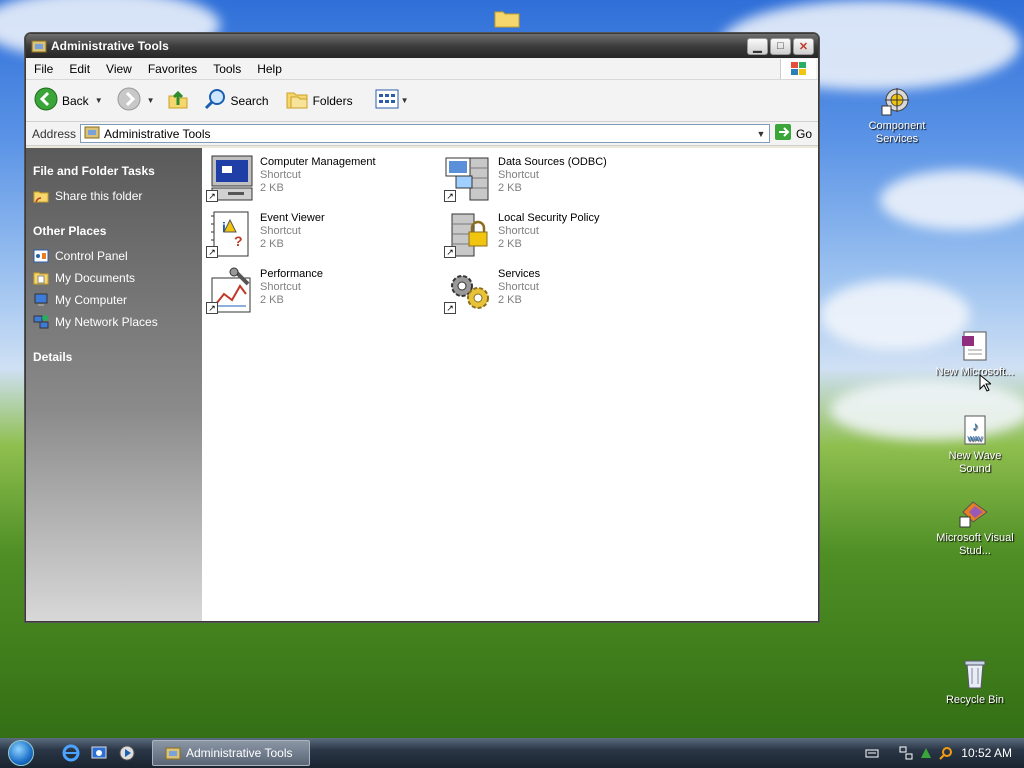 Image resolution: width=1024 pixels, height=768 pixels. What do you see at coordinates (946, 753) in the screenshot?
I see `search-icon` at bounding box center [946, 753].